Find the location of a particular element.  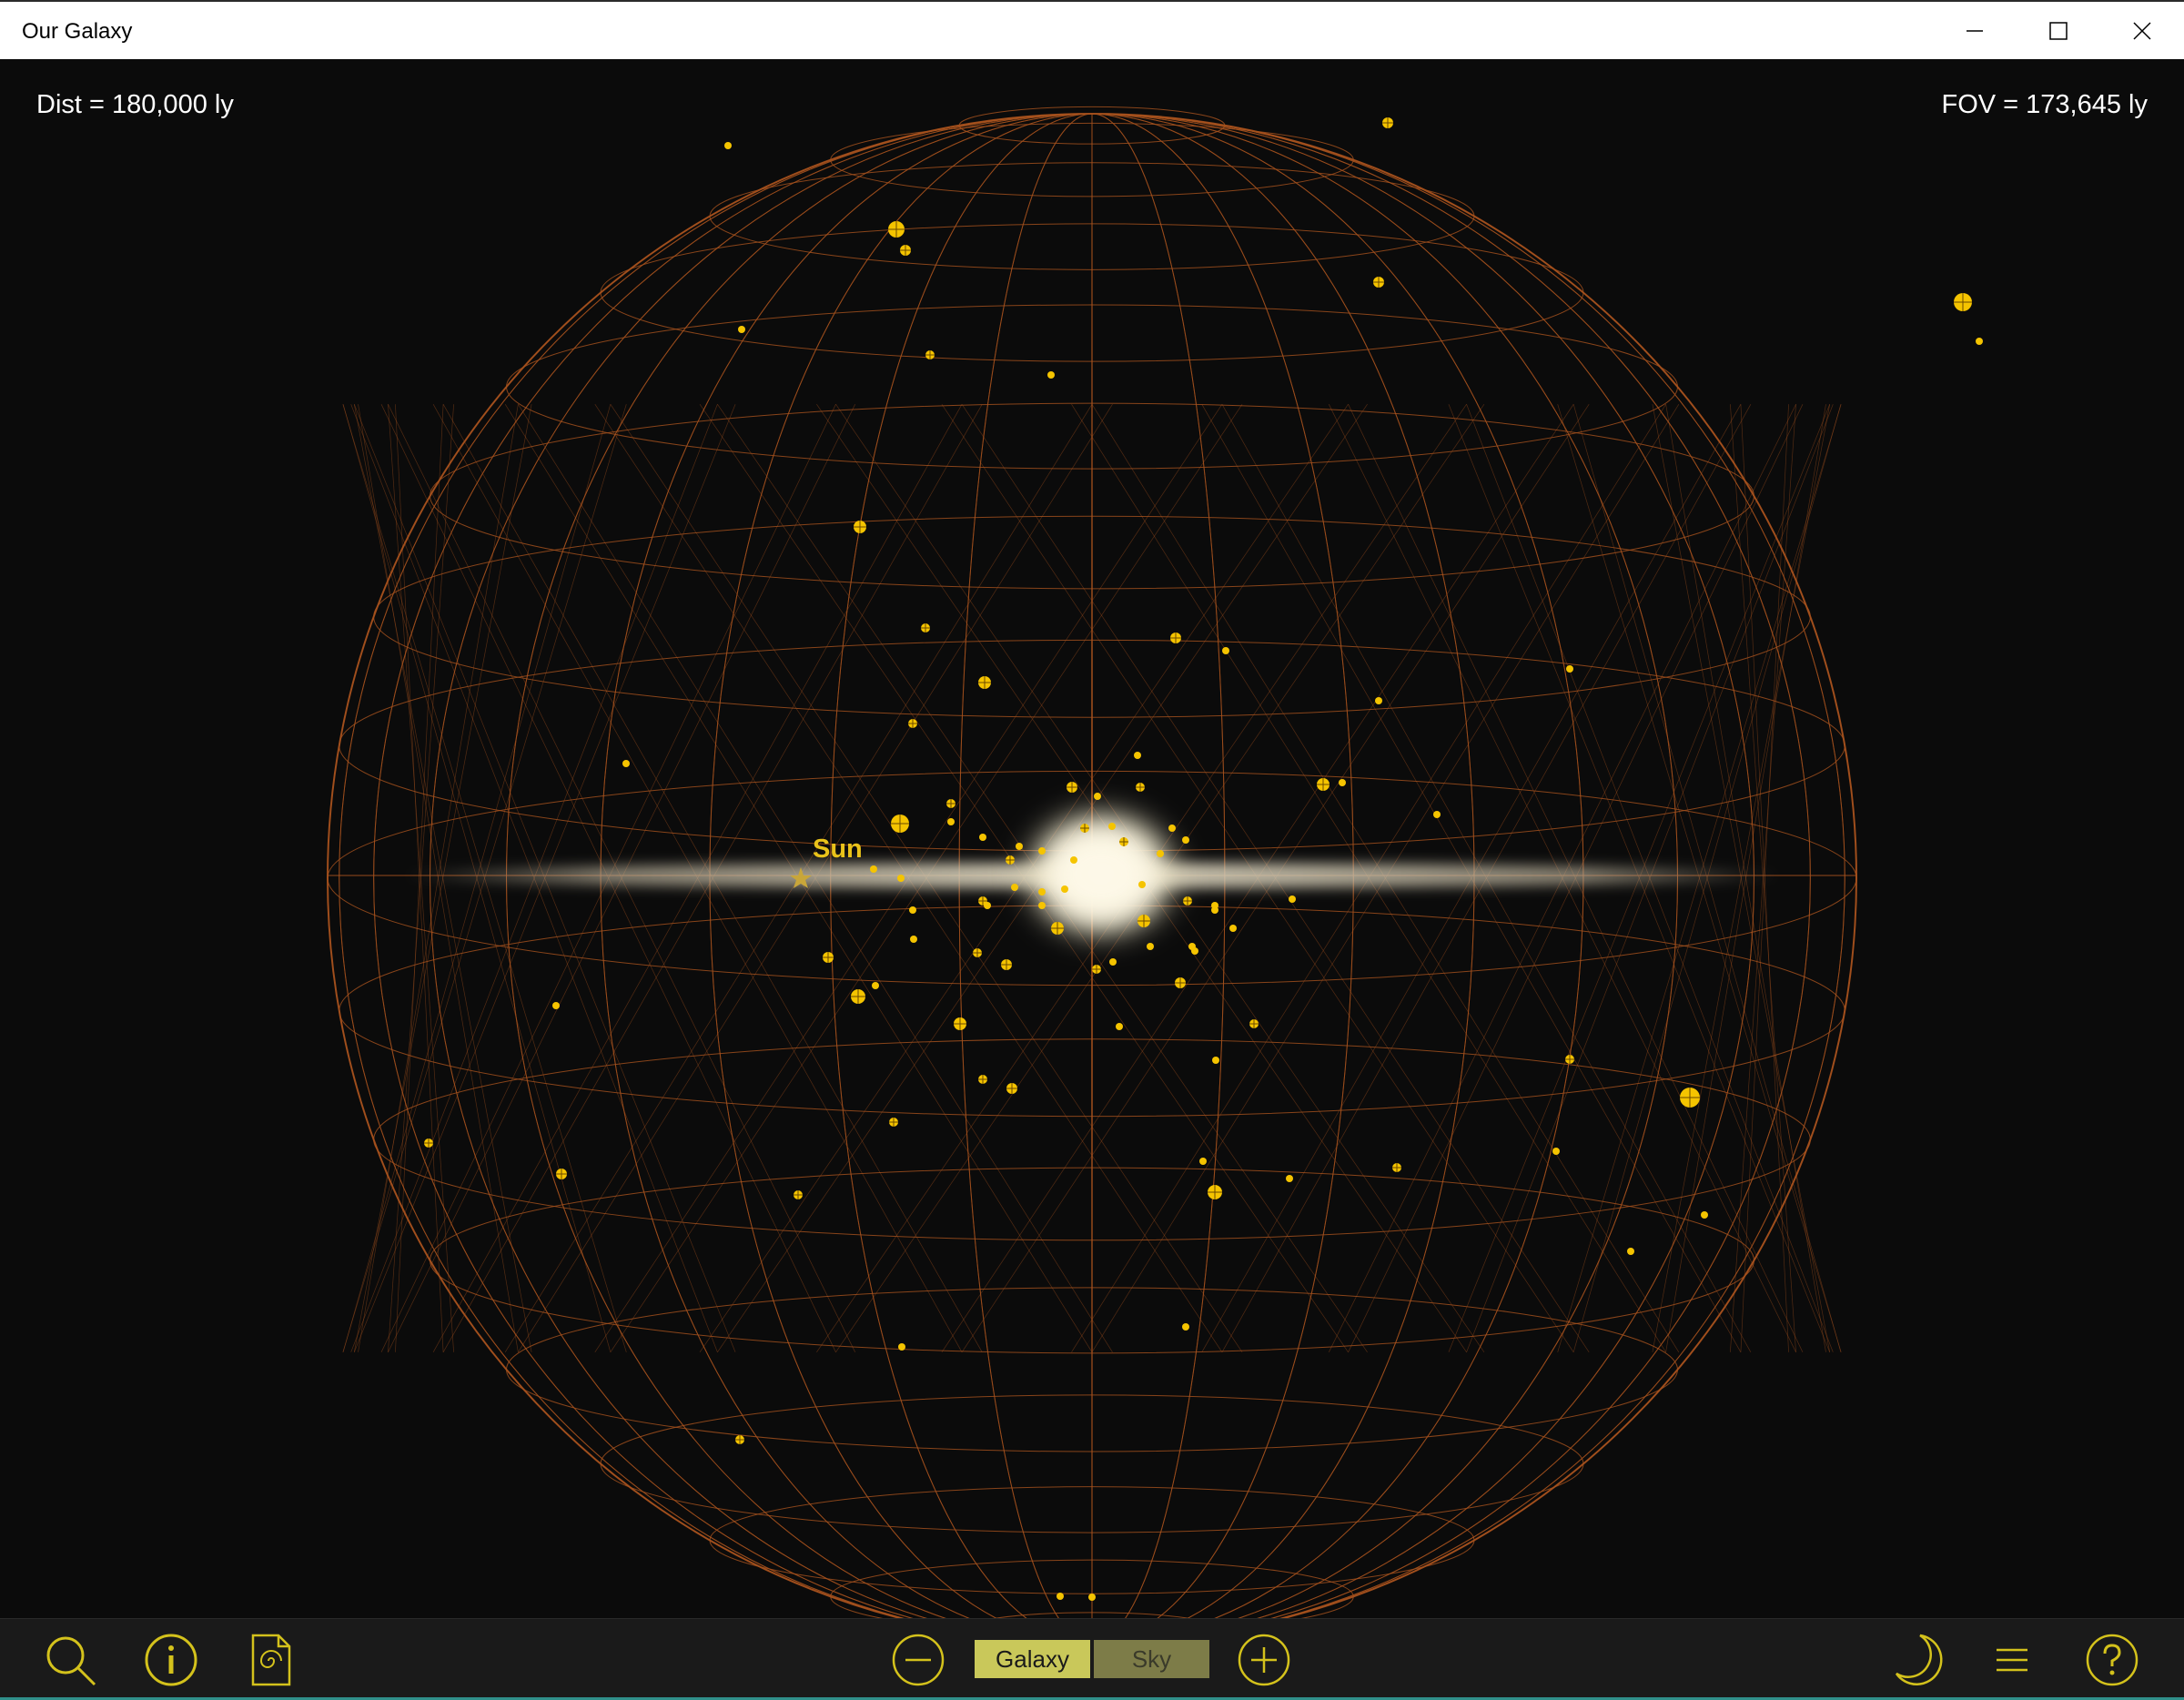

help-button is located at coordinates (2112, 1660).